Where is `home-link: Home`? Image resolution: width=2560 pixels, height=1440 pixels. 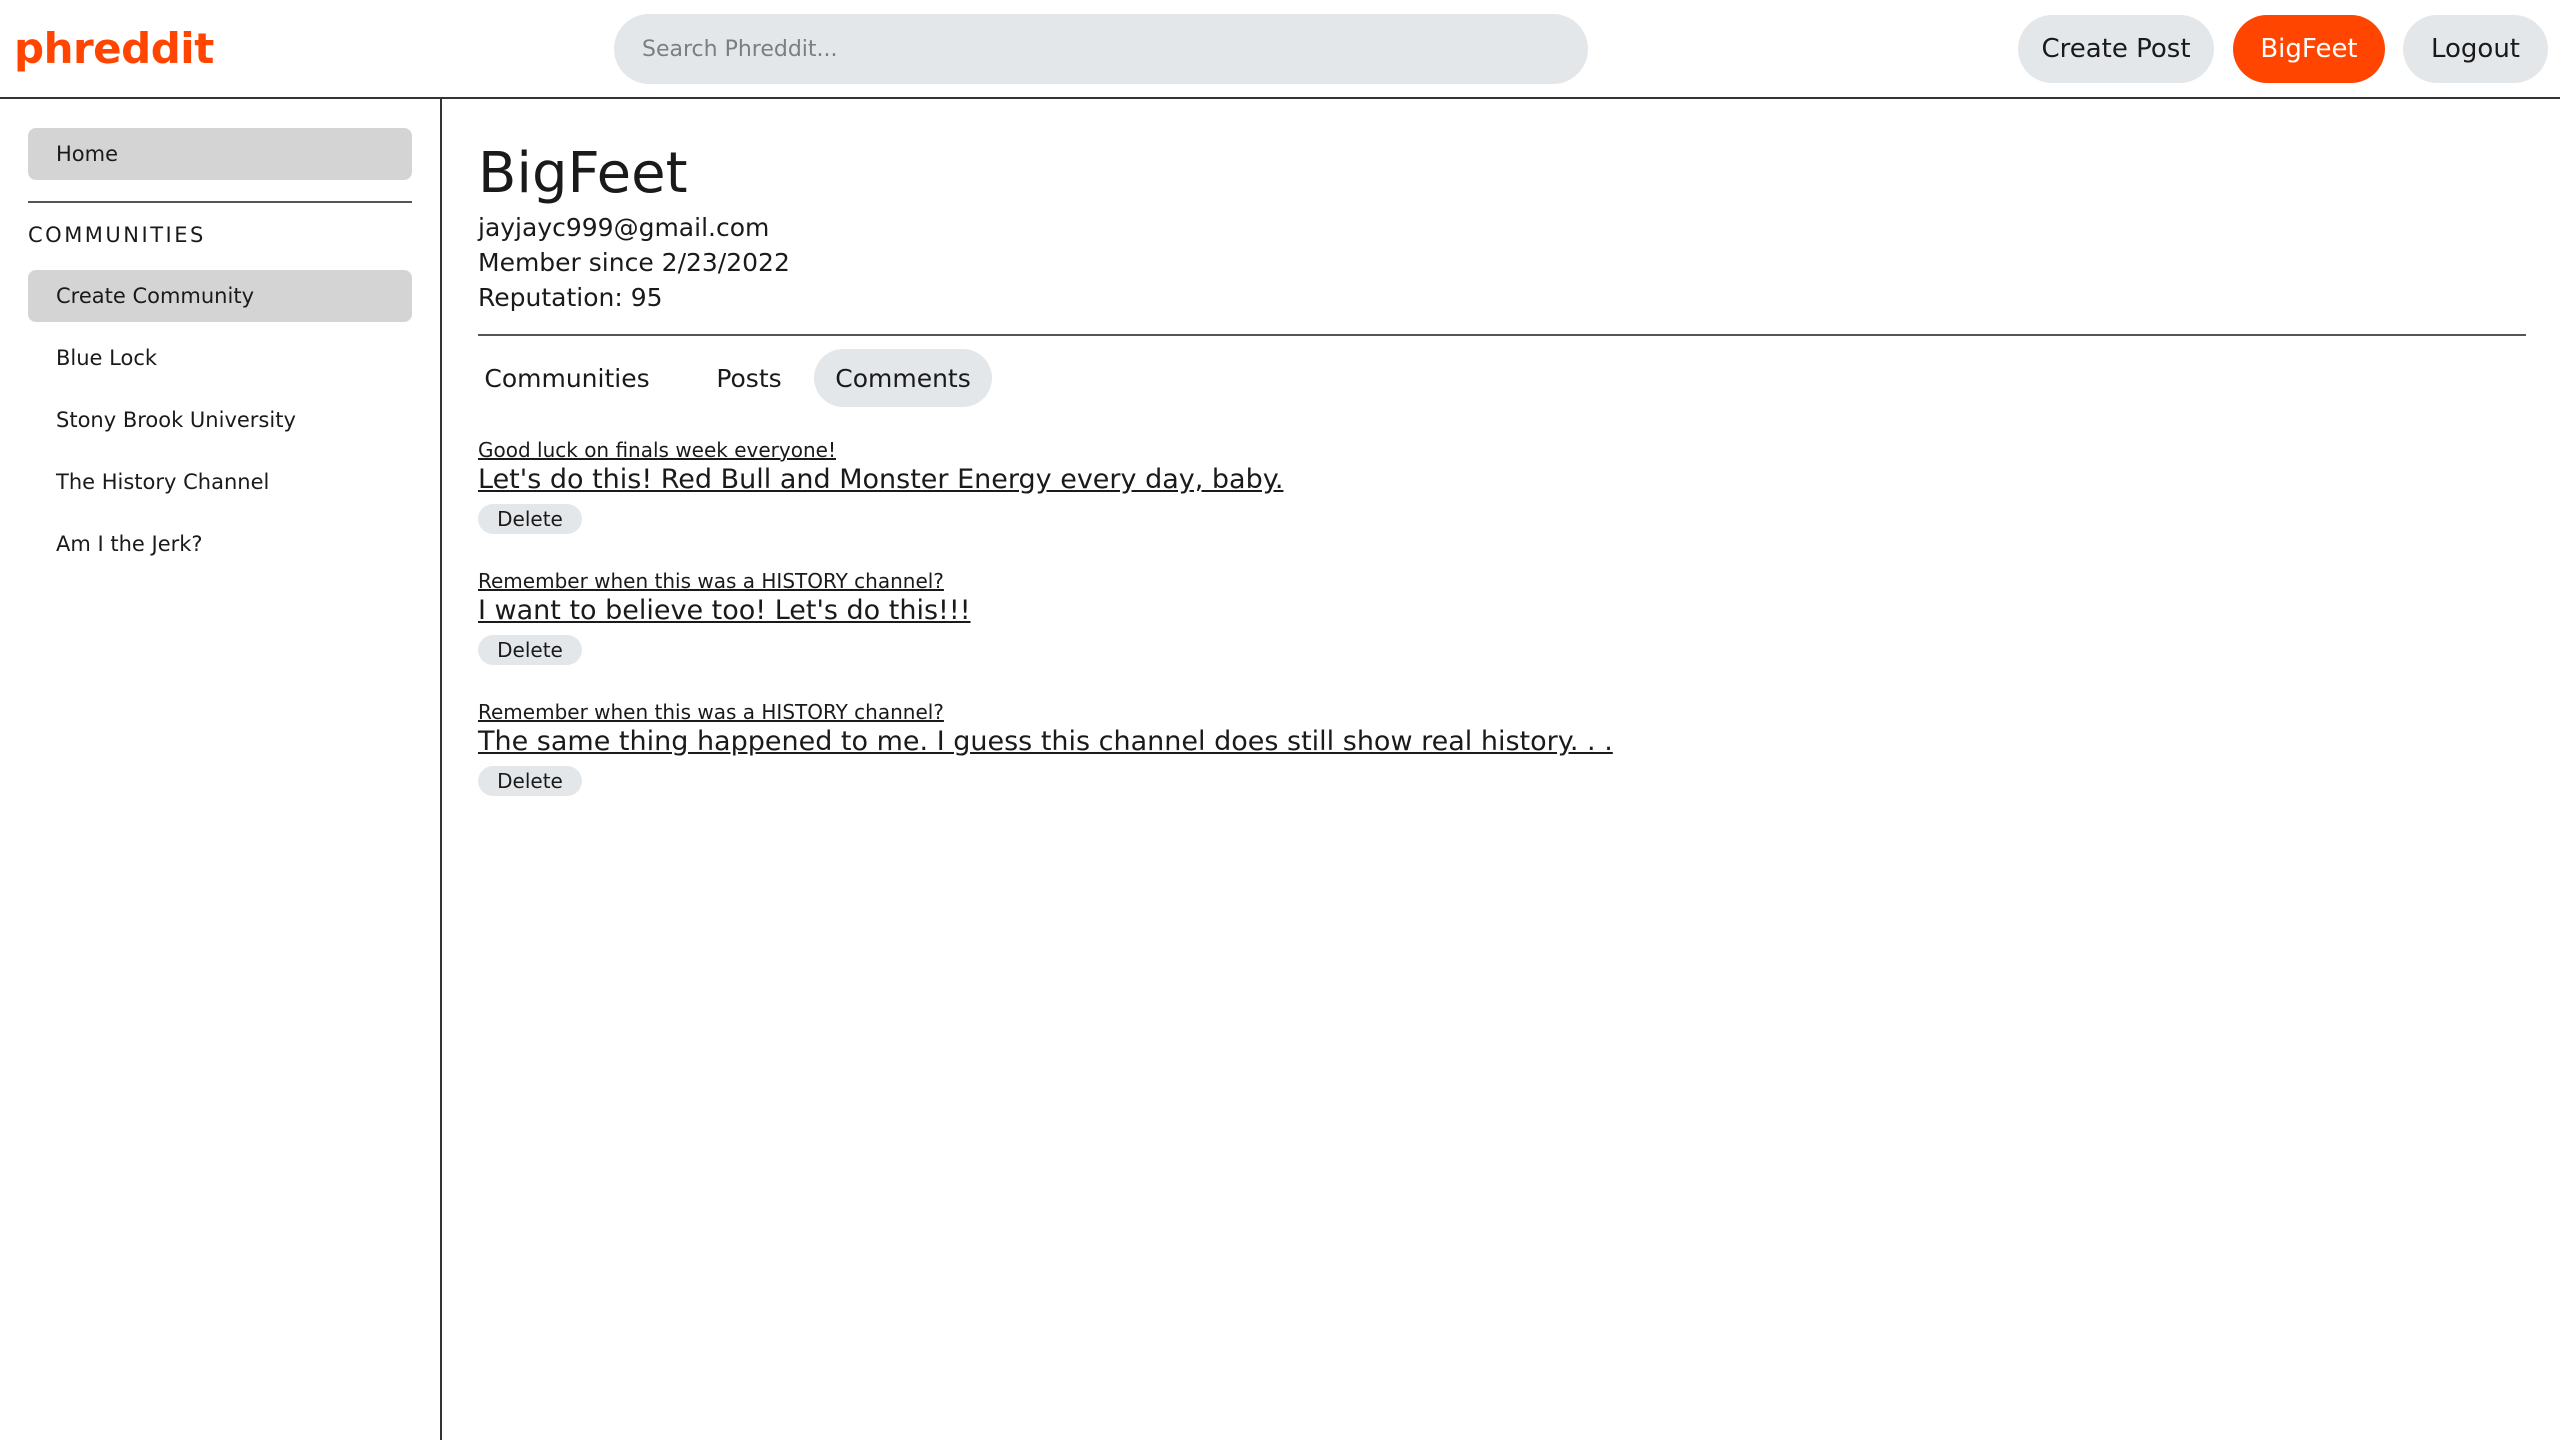 home-link: Home is located at coordinates (220, 154).